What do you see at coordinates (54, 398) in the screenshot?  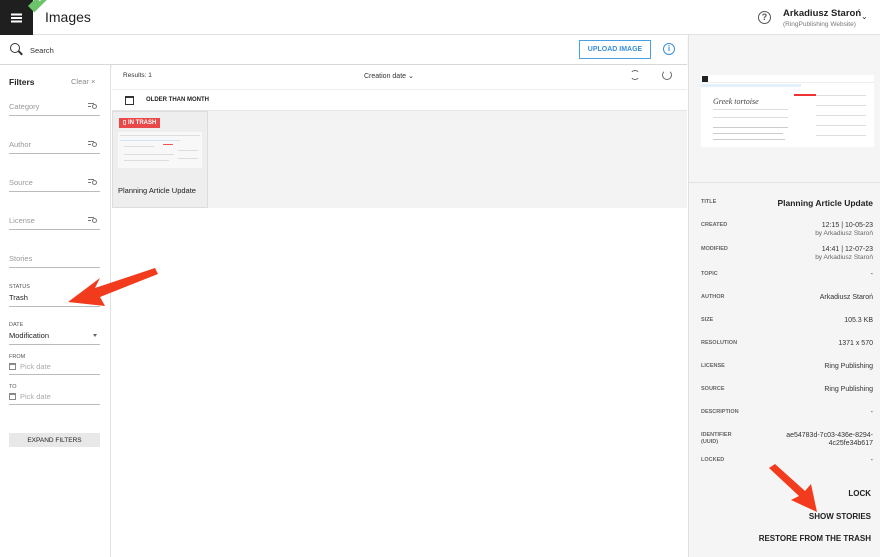 I see `to-date-input: Pick date` at bounding box center [54, 398].